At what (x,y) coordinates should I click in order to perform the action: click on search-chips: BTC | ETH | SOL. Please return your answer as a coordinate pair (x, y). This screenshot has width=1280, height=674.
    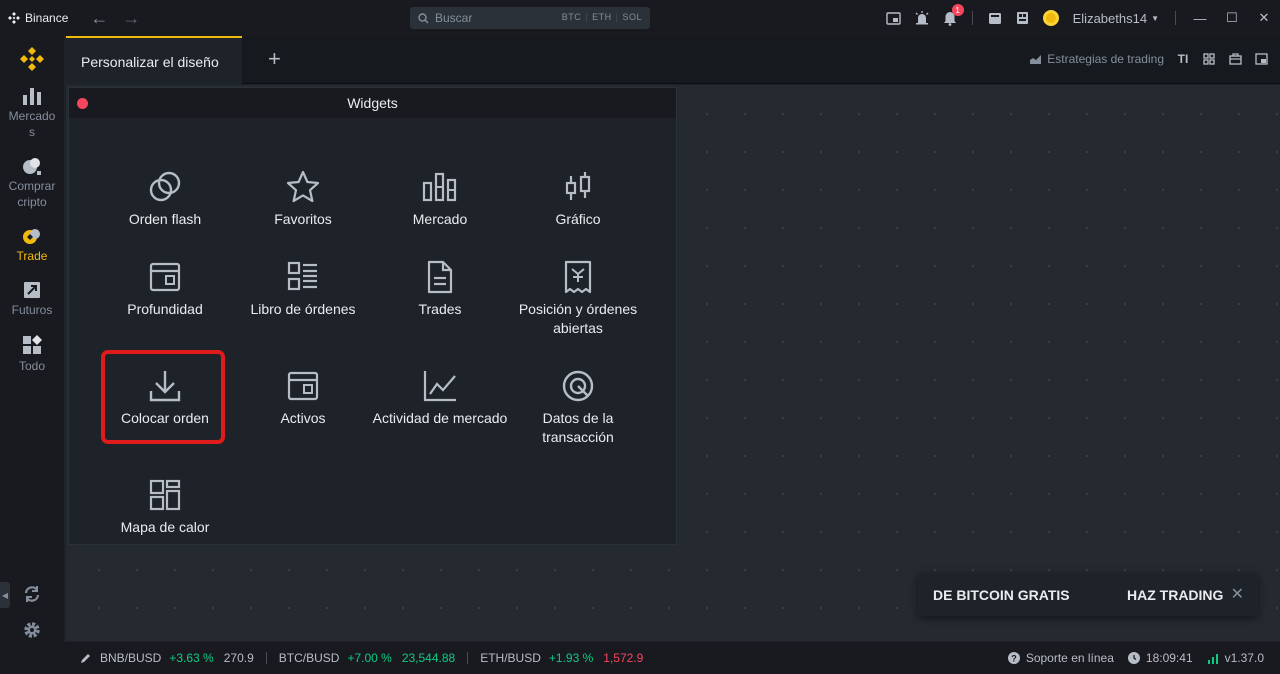
    Looking at the image, I should click on (601, 17).